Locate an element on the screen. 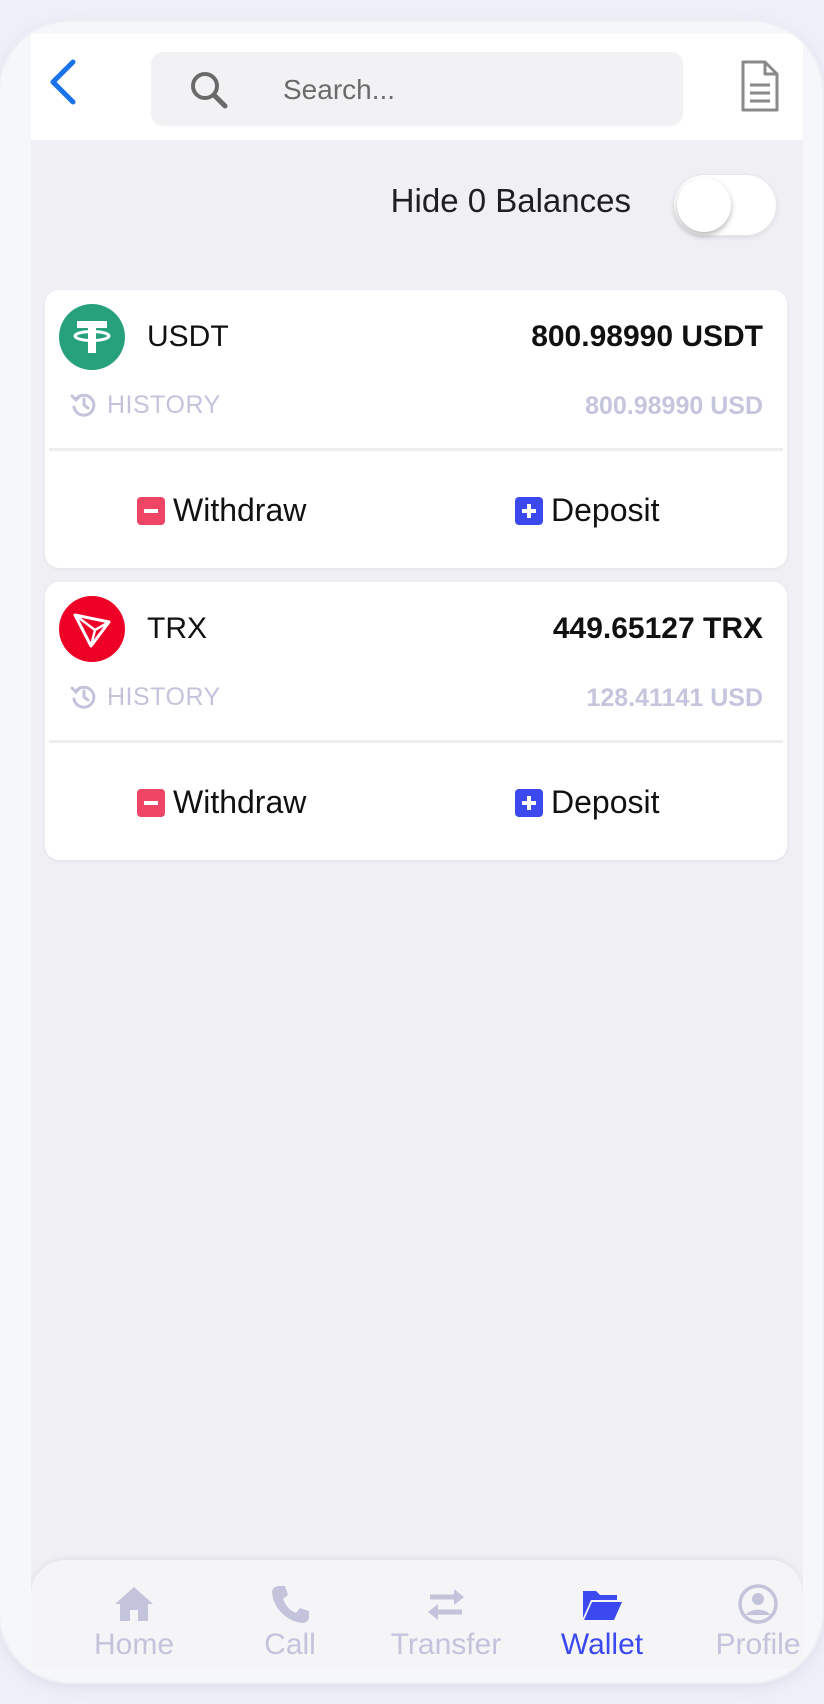 This screenshot has height=1704, width=824. nav-label-transfer: Transfer is located at coordinates (446, 1644).